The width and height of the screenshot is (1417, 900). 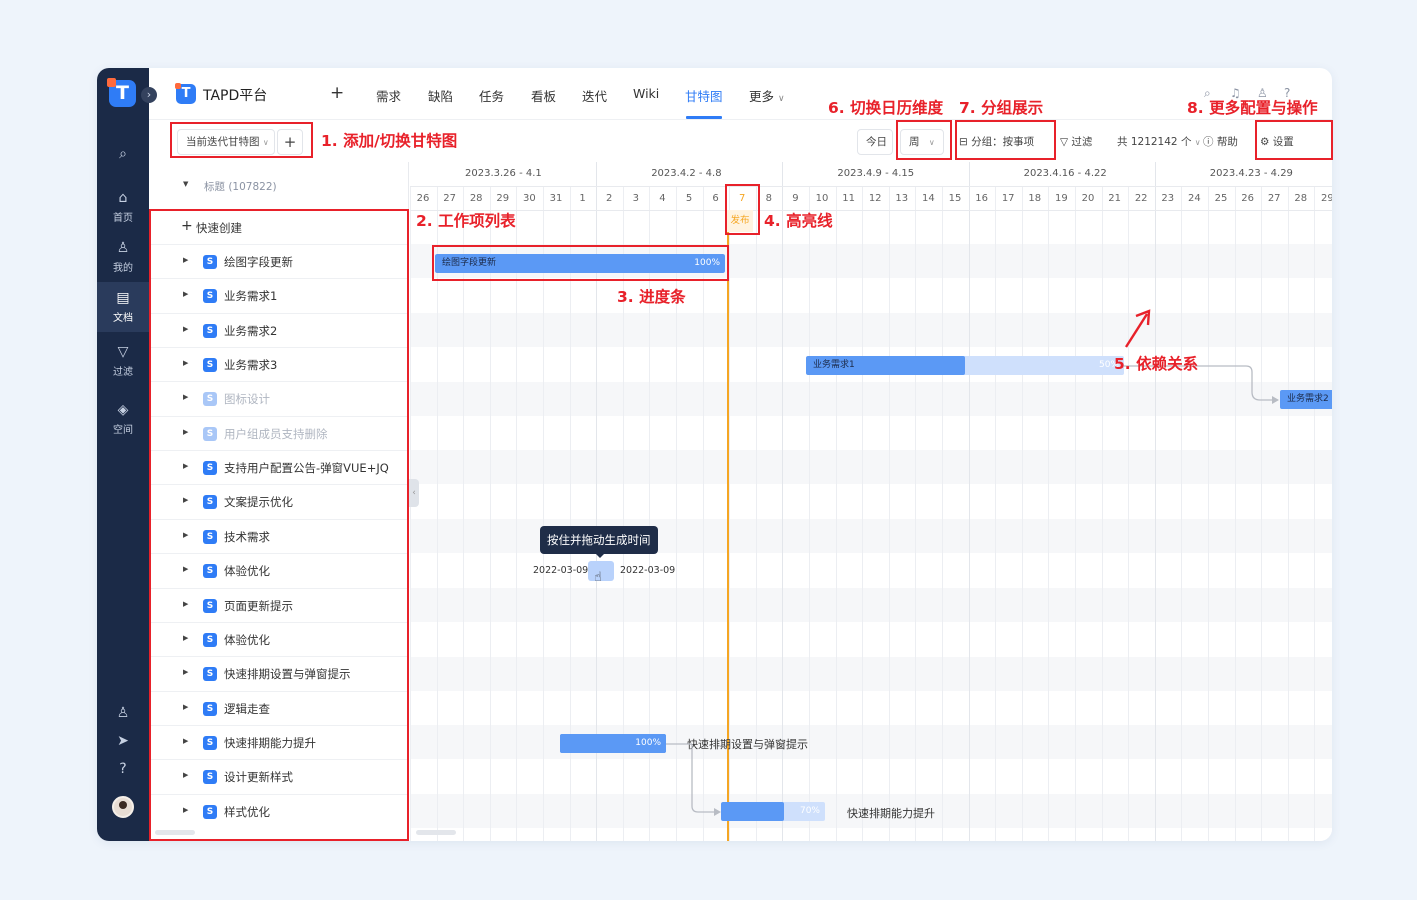 I want to click on help-circle-icon: ?, so click(x=123, y=770).